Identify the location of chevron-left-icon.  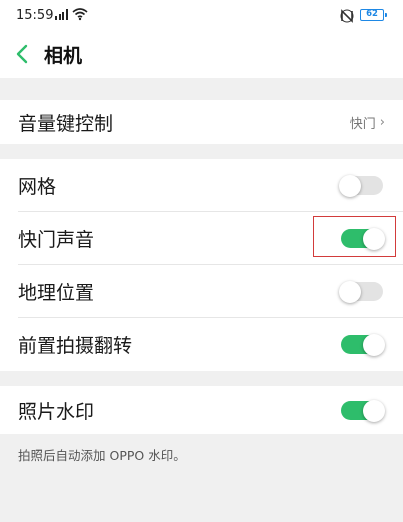
(22, 54).